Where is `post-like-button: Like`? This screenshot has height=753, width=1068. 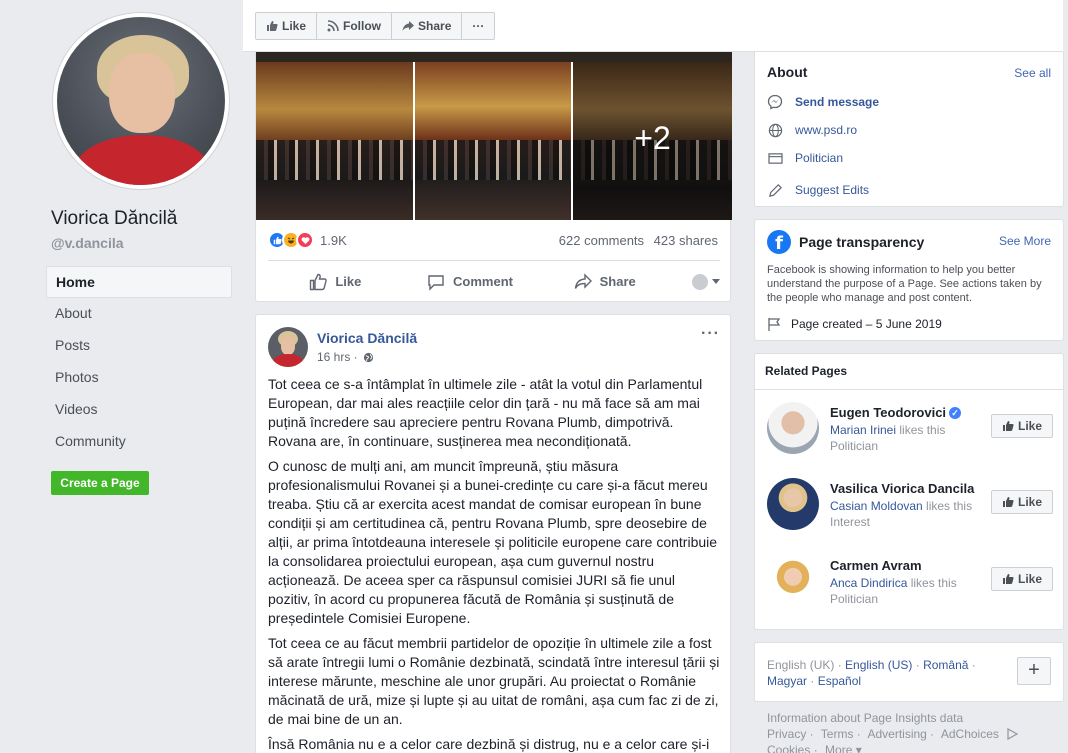 post-like-button: Like is located at coordinates (335, 282).